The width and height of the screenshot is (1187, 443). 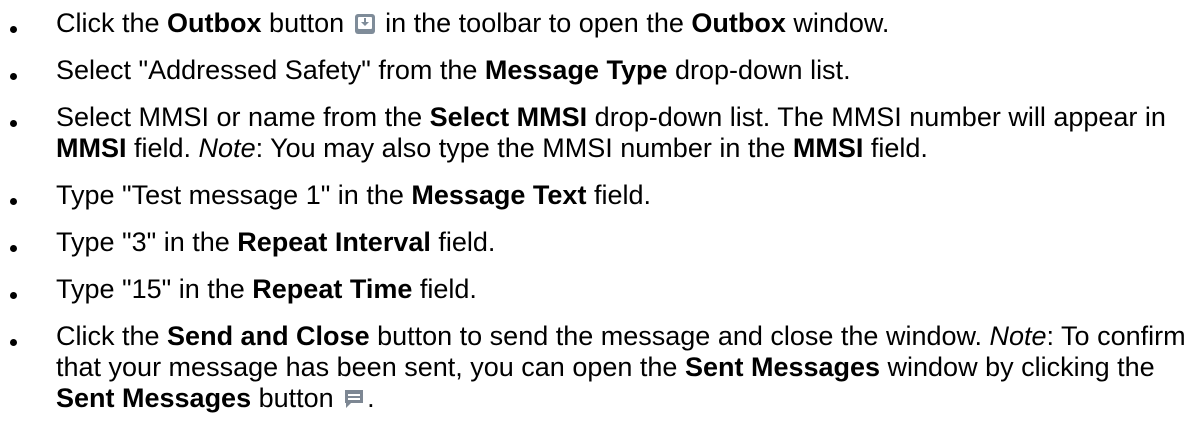 What do you see at coordinates (268, 336) in the screenshot?
I see `send-and-close-term: Send and Close` at bounding box center [268, 336].